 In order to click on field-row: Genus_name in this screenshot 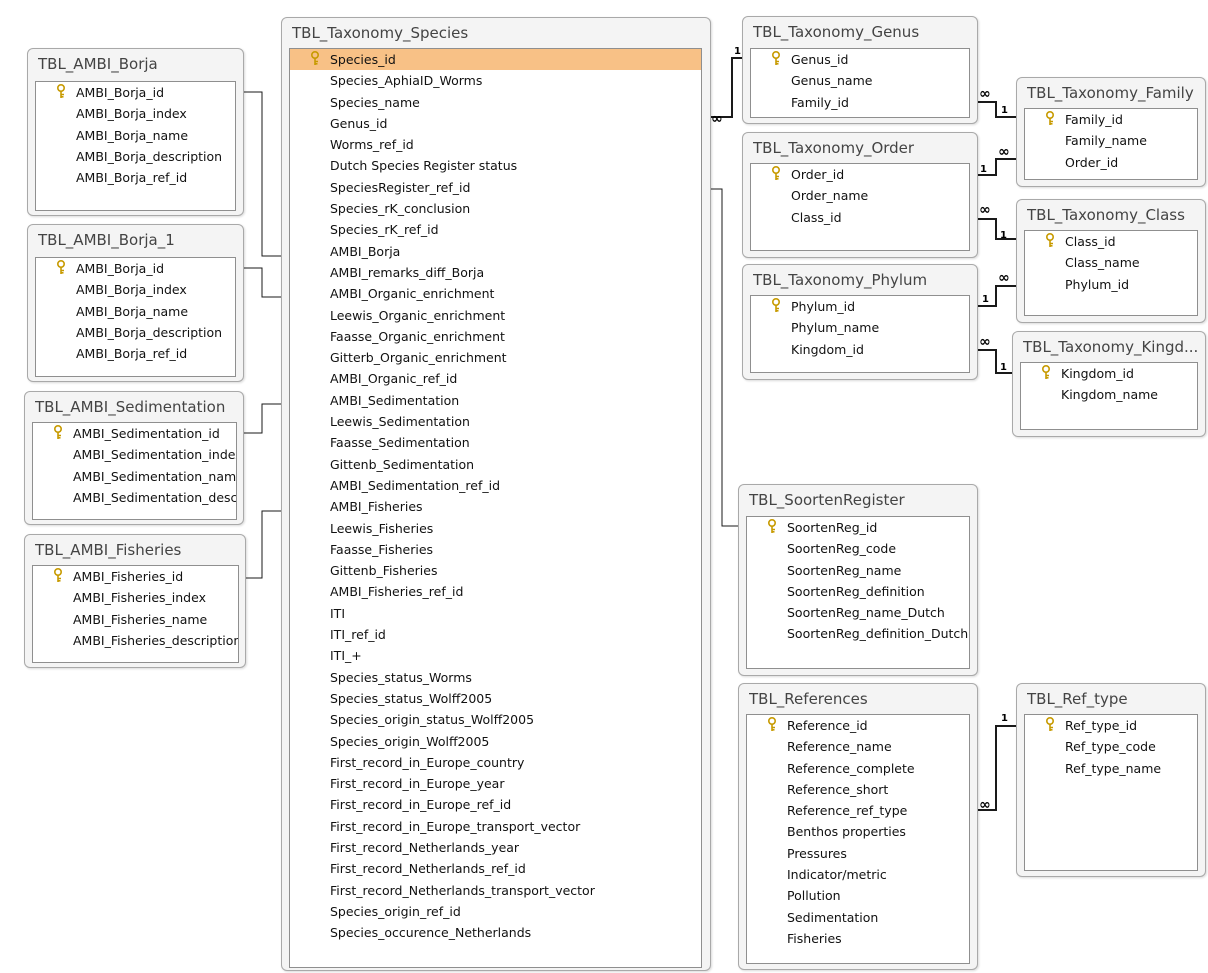, I will do `click(860, 80)`.